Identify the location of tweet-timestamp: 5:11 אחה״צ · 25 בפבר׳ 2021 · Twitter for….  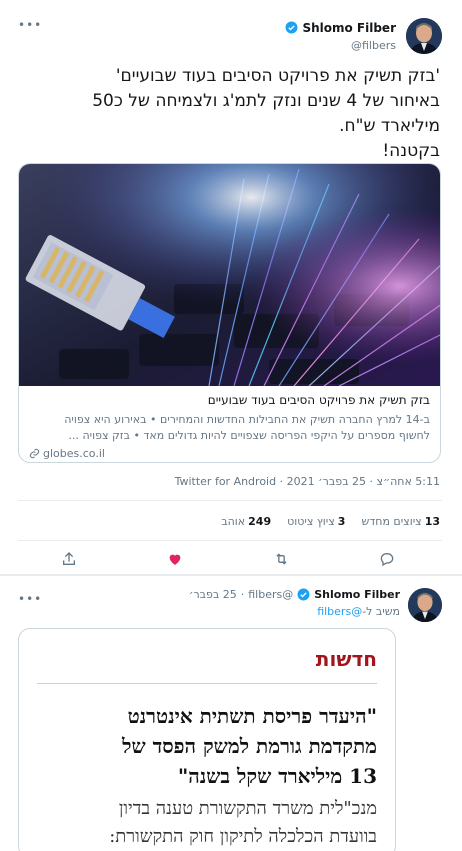
(230, 481).